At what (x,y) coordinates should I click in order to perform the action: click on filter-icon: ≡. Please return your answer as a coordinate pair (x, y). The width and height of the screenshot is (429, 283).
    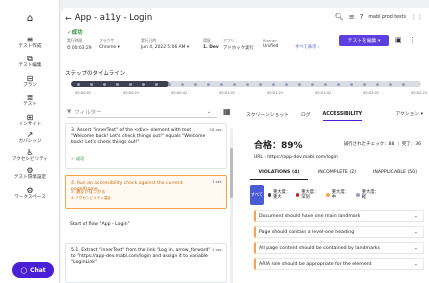
    Looking at the image, I should click on (352, 17).